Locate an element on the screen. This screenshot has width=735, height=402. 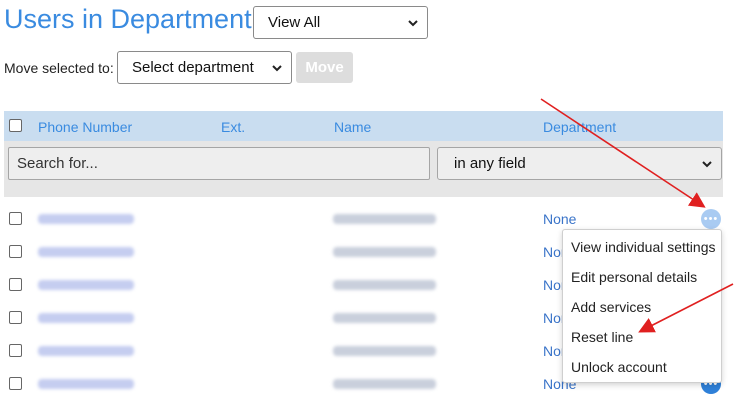
field-select: in any field is located at coordinates (579, 163).